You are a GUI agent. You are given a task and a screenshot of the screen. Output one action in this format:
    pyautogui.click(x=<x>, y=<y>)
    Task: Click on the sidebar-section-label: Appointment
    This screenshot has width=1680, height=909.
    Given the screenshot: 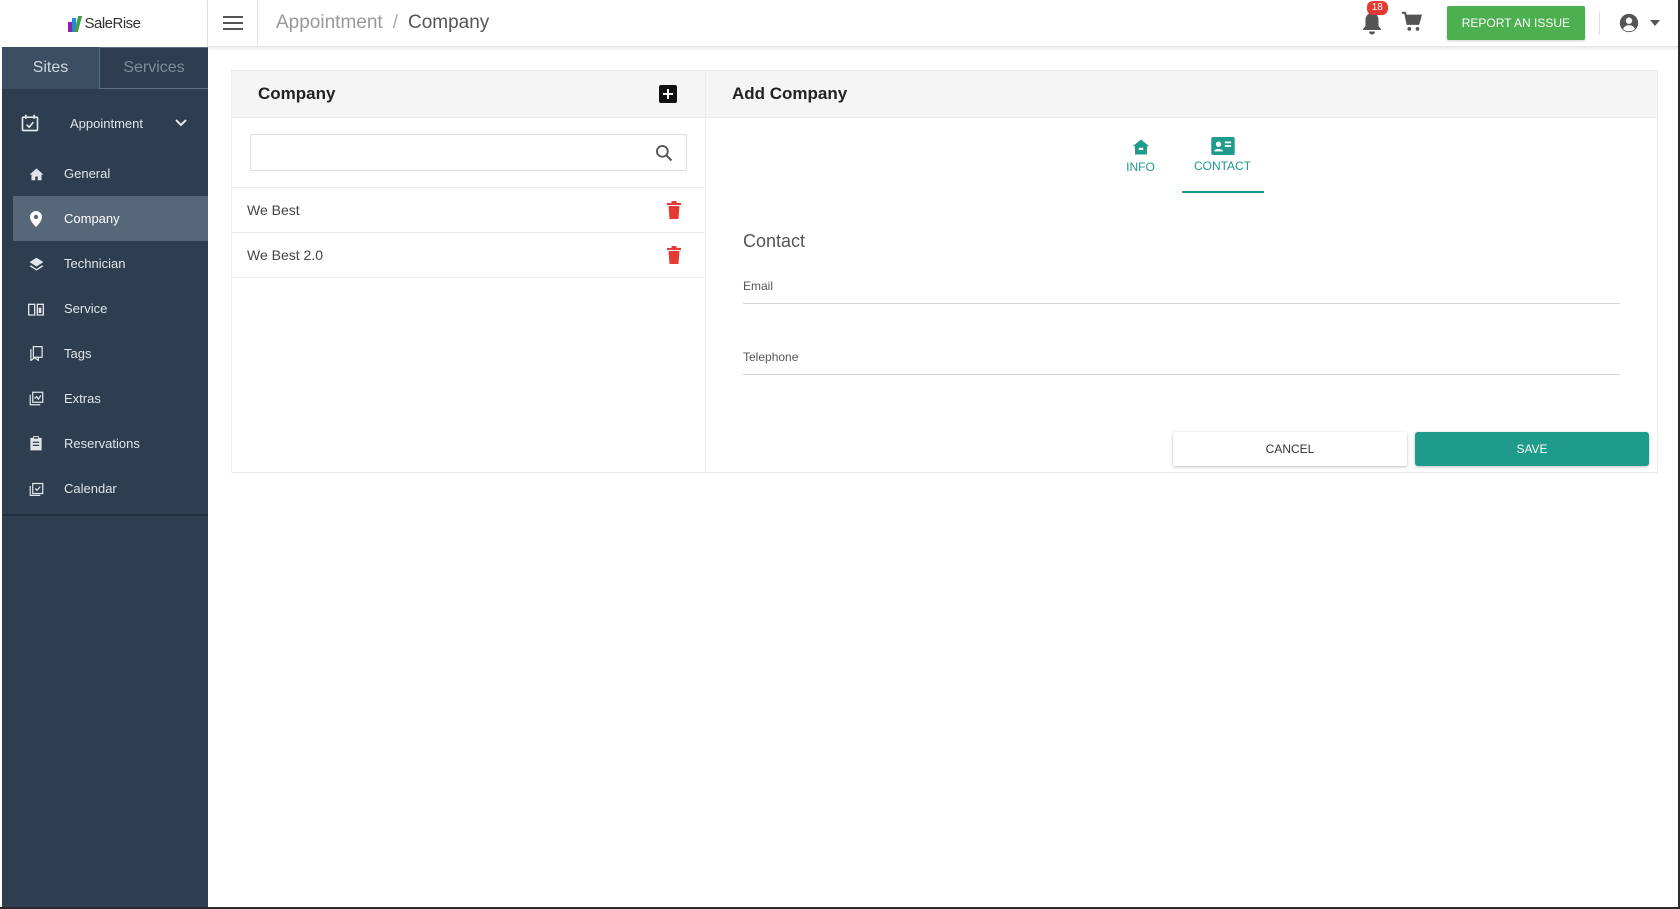 What is the action you would take?
    pyautogui.click(x=106, y=123)
    